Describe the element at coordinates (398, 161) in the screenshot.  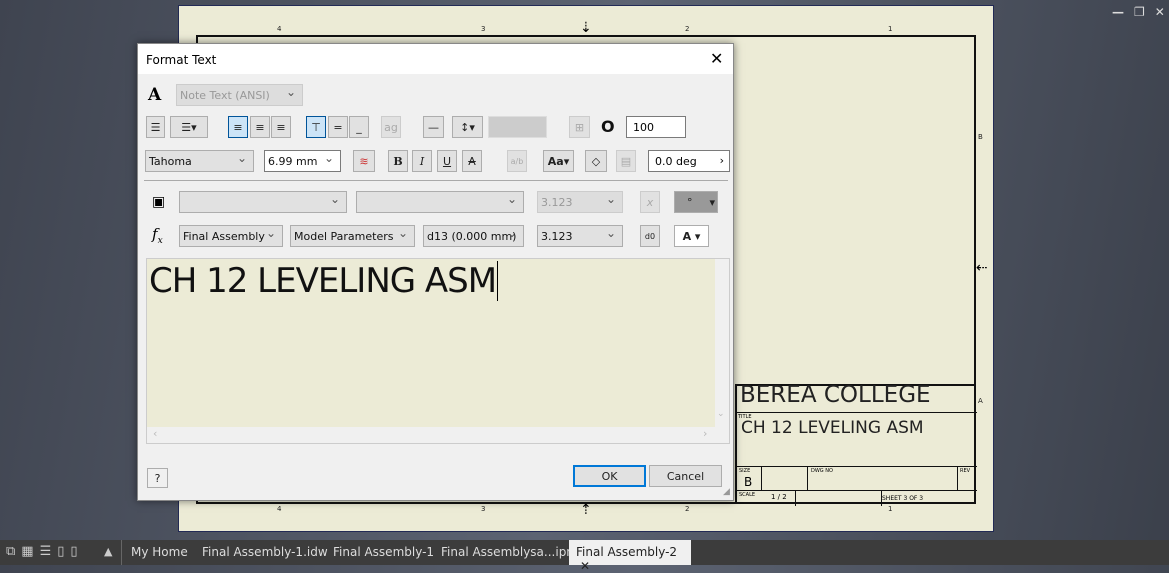
I see `bold-button: B` at that location.